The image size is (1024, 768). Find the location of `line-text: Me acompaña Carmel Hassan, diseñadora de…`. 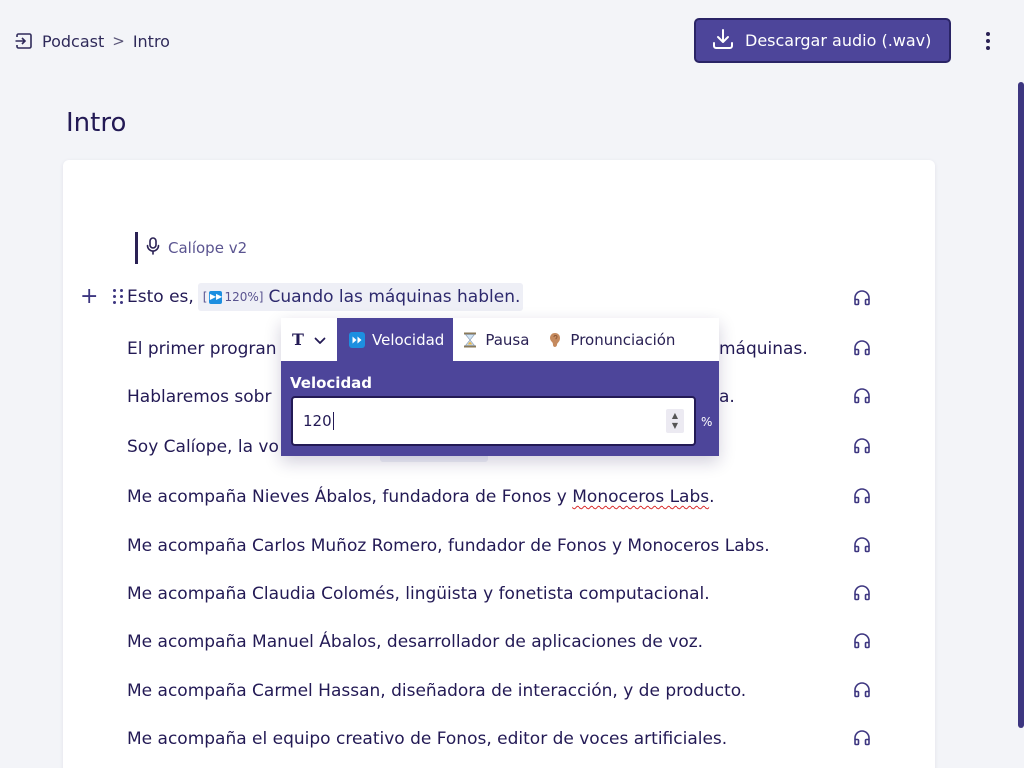

line-text: Me acompaña Carmel Hassan, diseñadora de… is located at coordinates (437, 691).